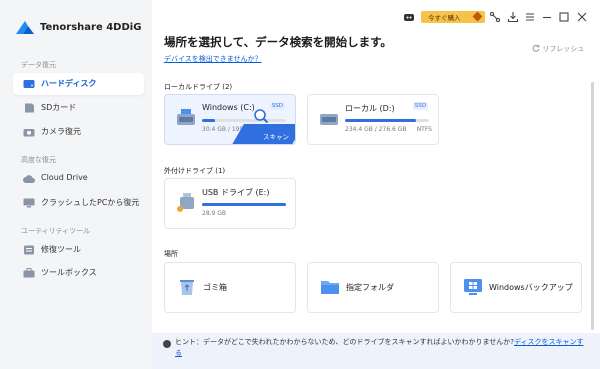 The width and height of the screenshot is (600, 369). I want to click on robot-icon, so click(409, 17).